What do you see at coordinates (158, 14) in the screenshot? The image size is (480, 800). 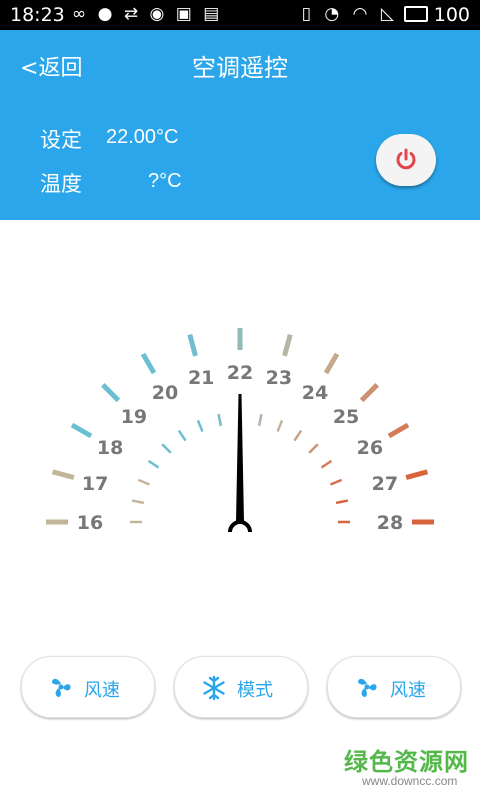 I see `weibo-icon: ◉` at bounding box center [158, 14].